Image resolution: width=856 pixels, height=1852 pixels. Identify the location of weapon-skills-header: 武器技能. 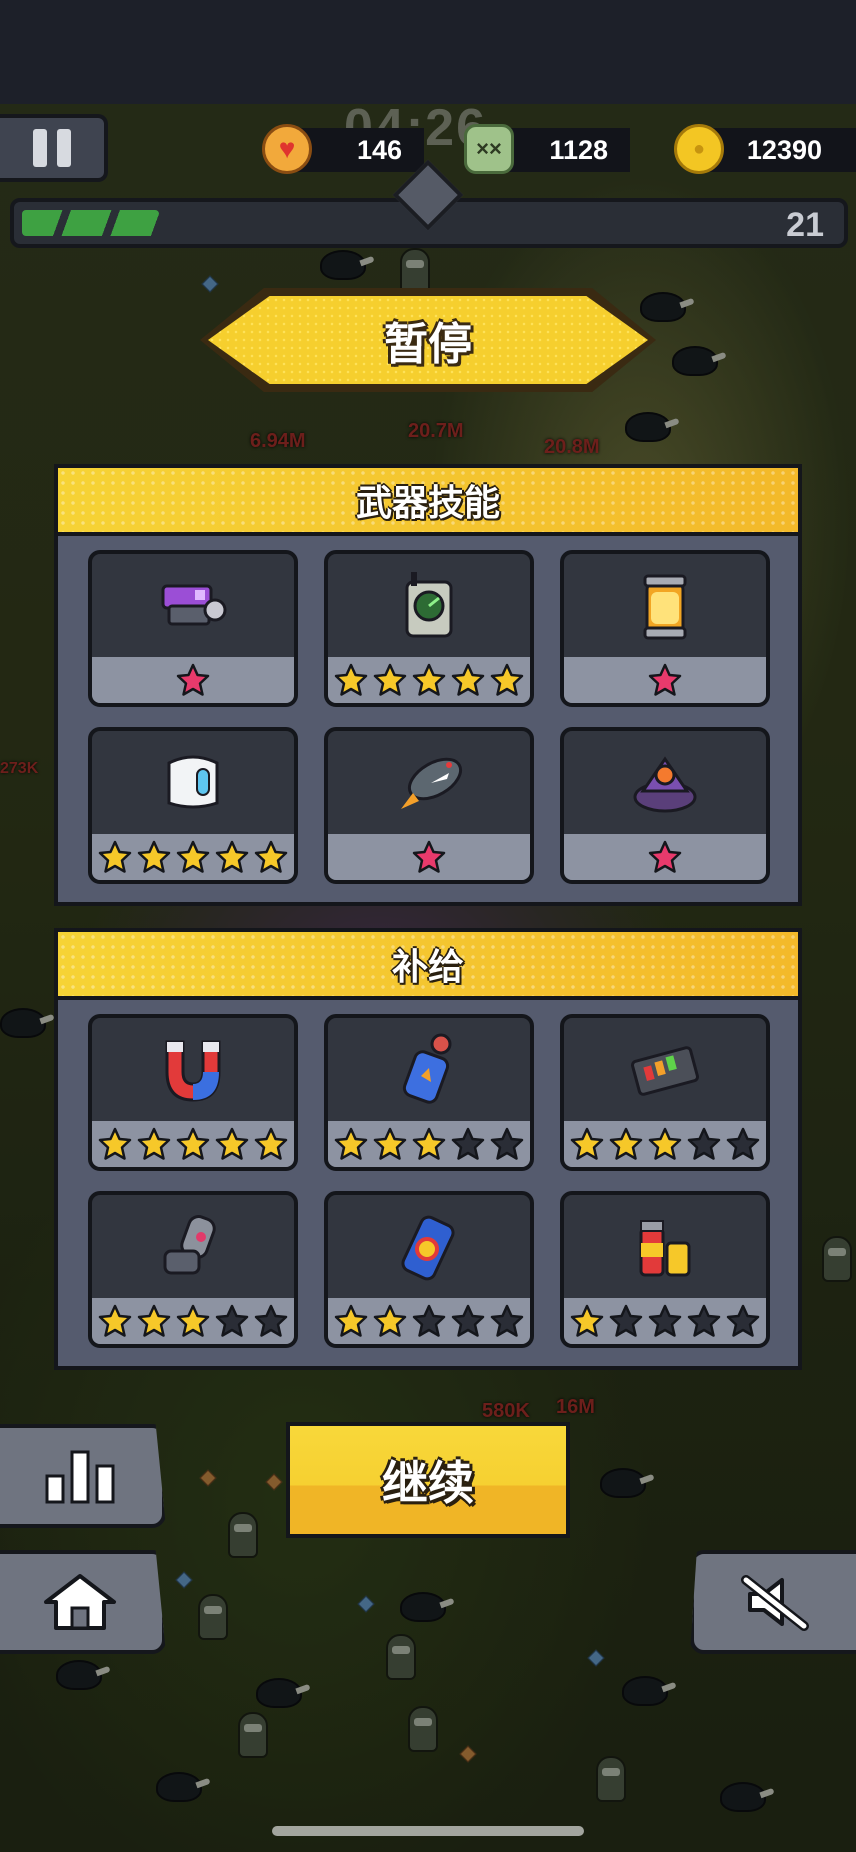
(428, 502).